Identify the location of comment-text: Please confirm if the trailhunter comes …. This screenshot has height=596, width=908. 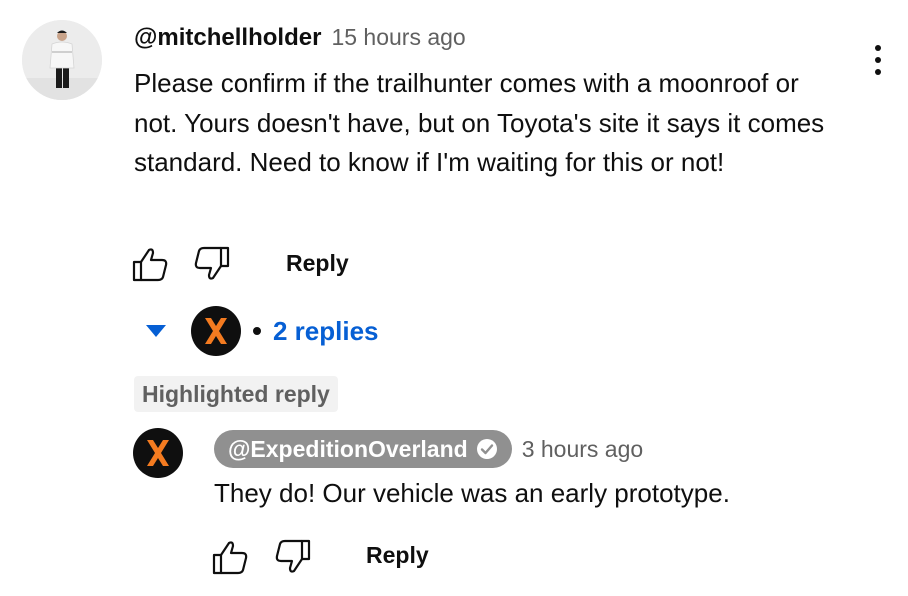
(479, 122).